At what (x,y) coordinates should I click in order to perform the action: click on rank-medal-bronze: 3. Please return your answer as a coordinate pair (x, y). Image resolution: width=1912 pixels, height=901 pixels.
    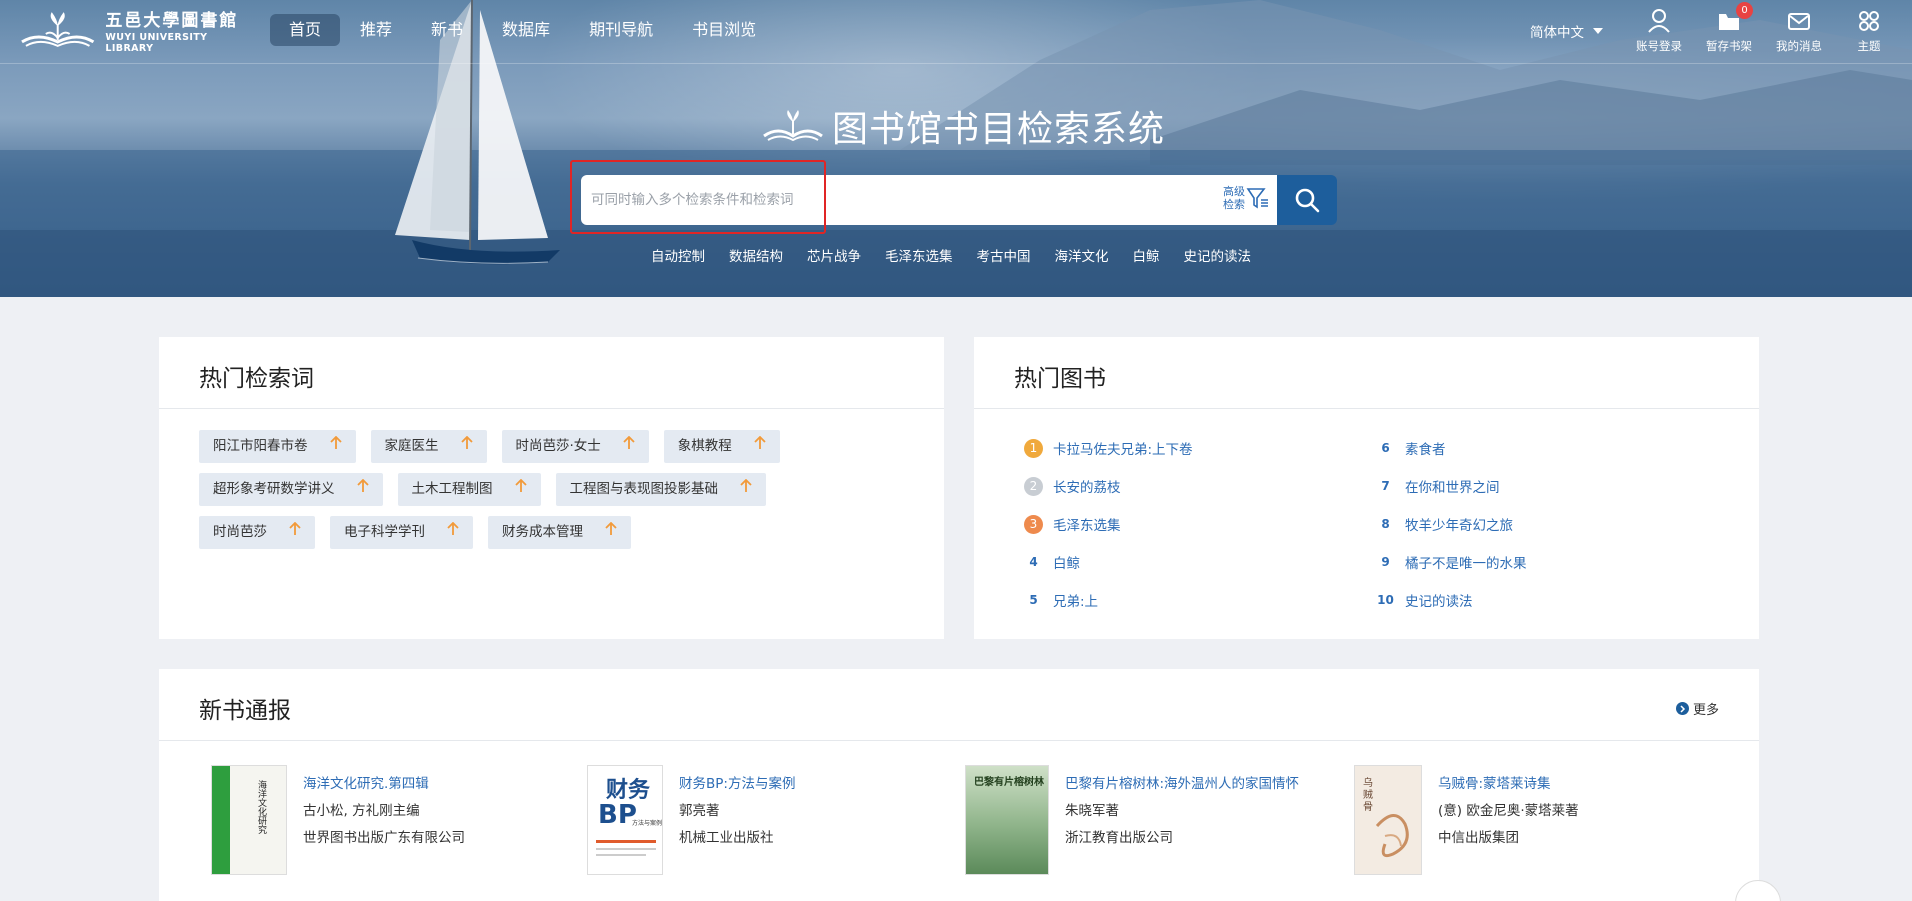
    Looking at the image, I should click on (1033, 524).